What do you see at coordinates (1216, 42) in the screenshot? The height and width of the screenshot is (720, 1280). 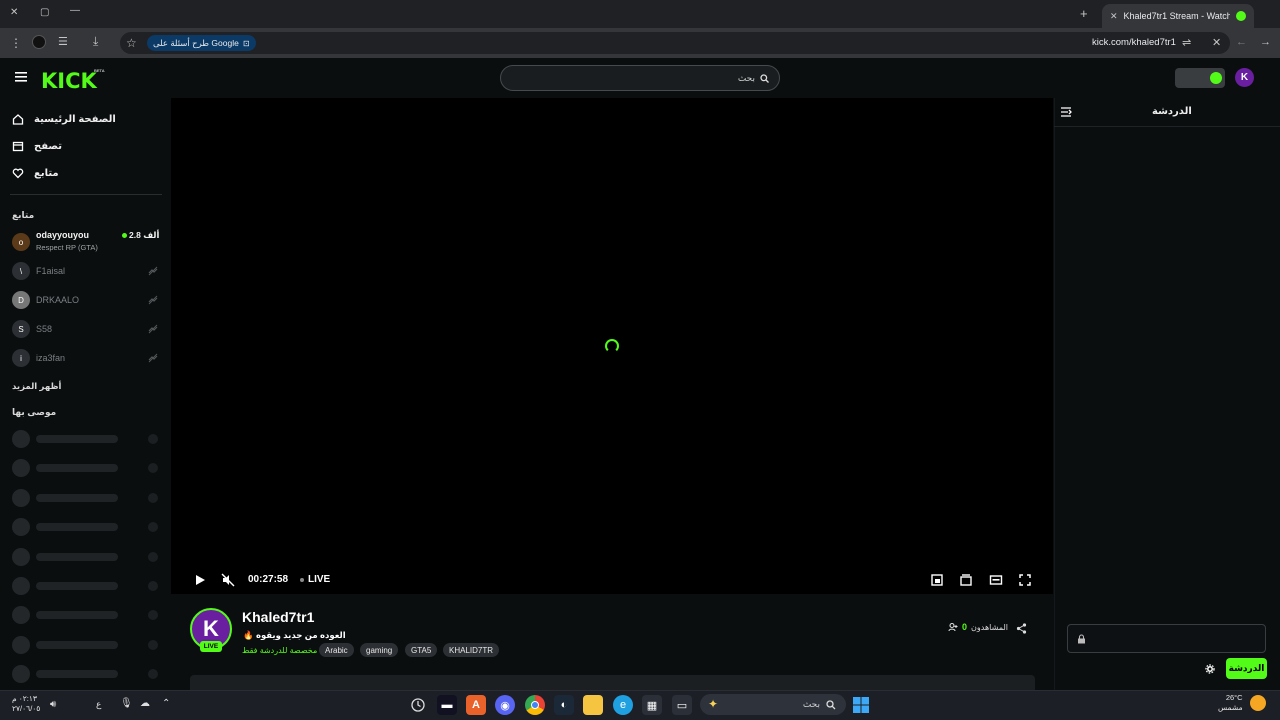 I see `close-icon: ✕` at bounding box center [1216, 42].